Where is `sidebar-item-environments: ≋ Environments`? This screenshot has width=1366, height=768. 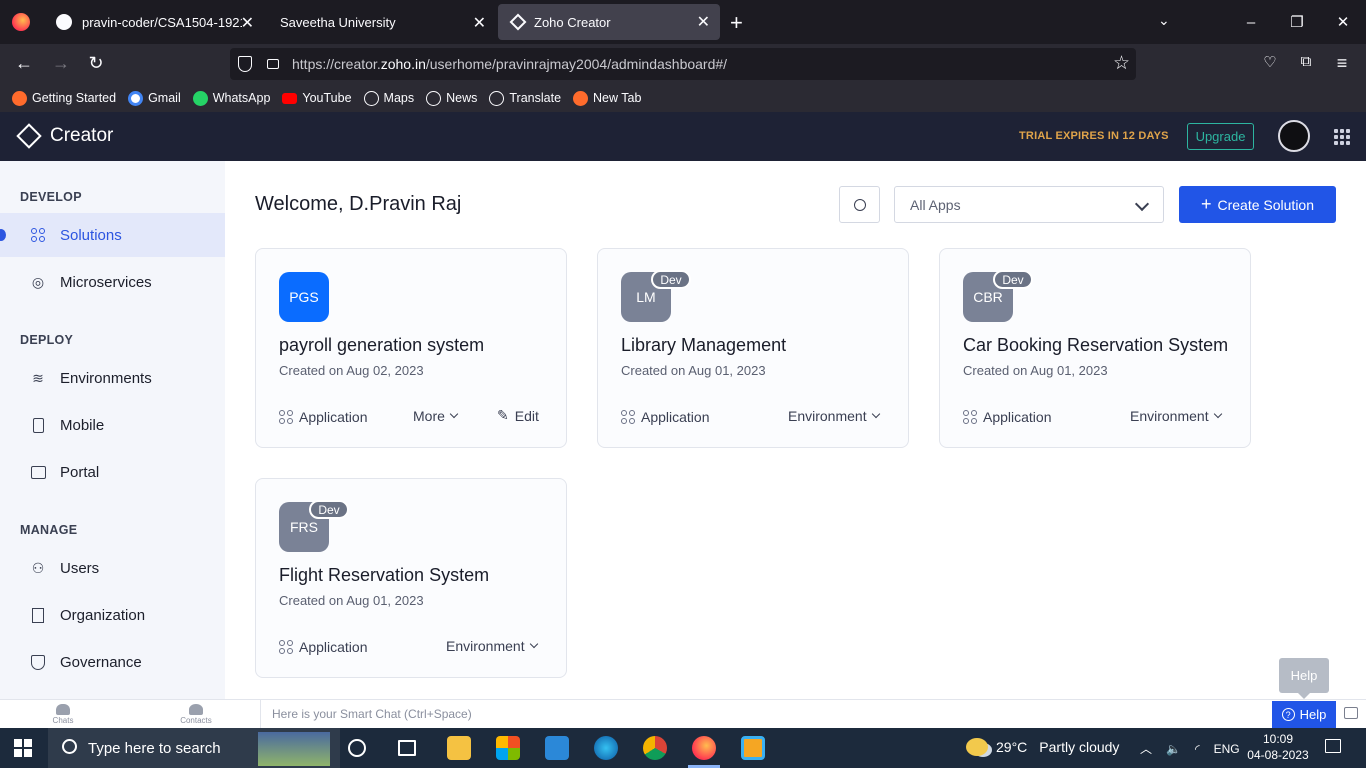
sidebar-item-environments: ≋ Environments is located at coordinates (112, 378).